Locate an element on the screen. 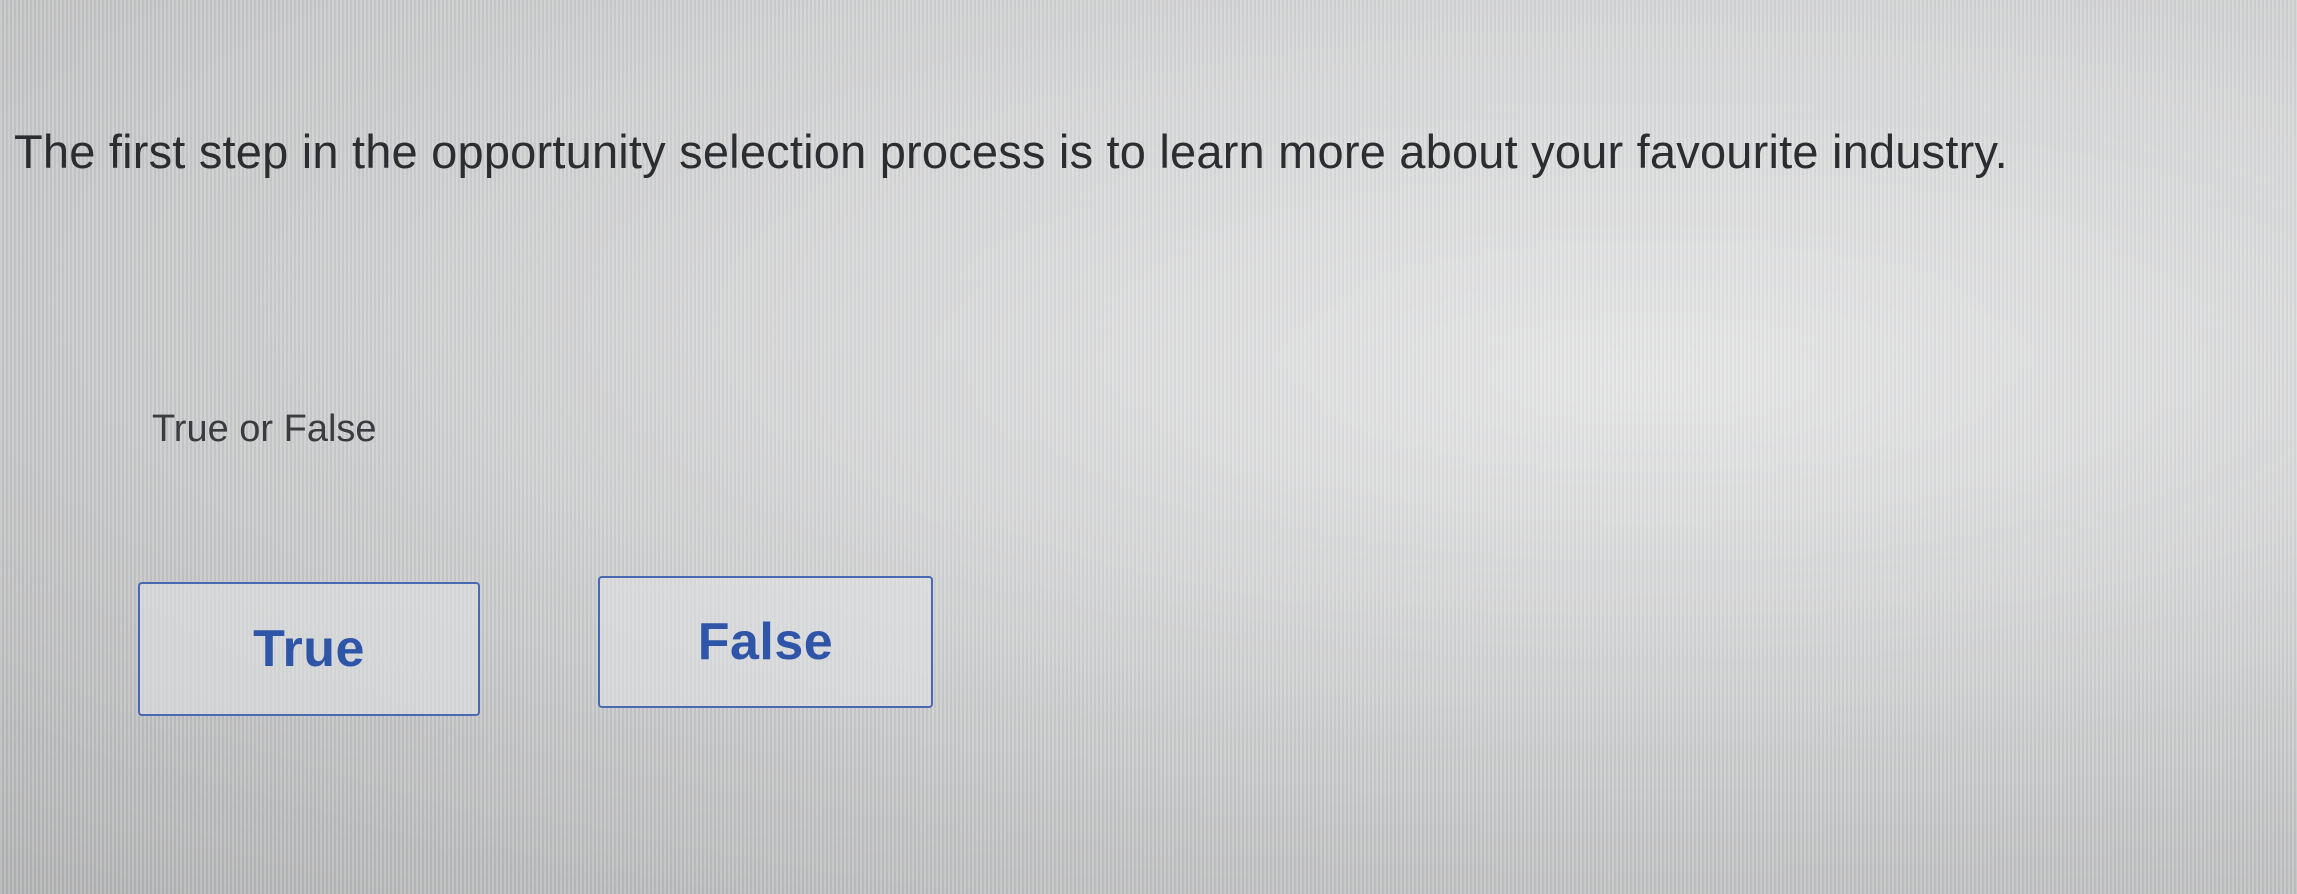 This screenshot has height=894, width=2297. true-answer-label: True is located at coordinates (309, 649).